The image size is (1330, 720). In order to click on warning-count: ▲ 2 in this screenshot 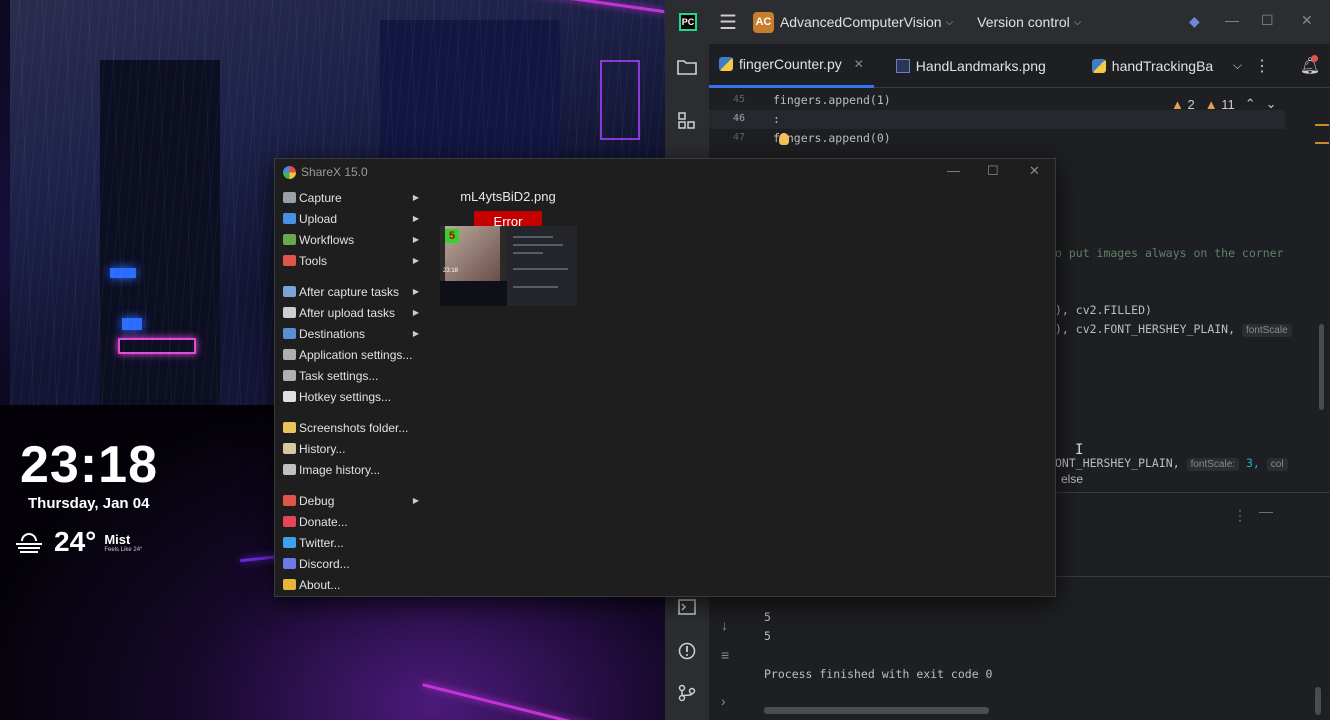, I will do `click(1183, 104)`.